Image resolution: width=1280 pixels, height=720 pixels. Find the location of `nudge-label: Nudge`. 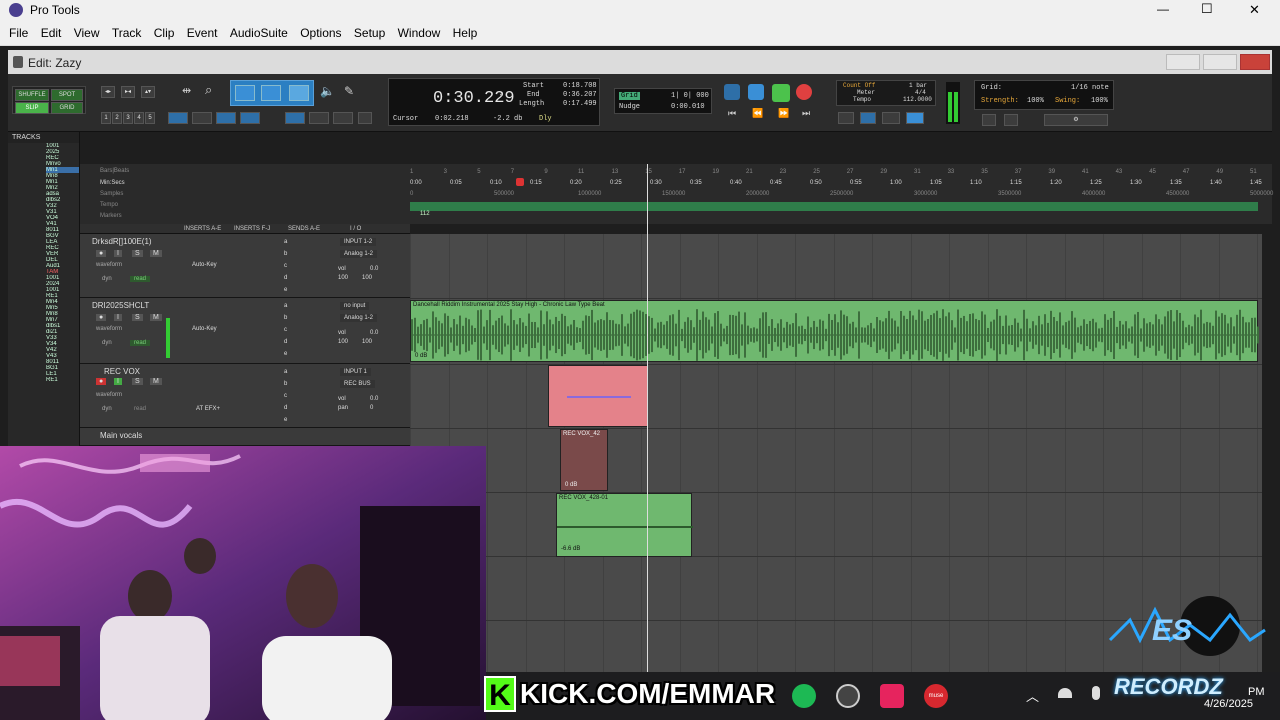

nudge-label: Nudge is located at coordinates (629, 107).